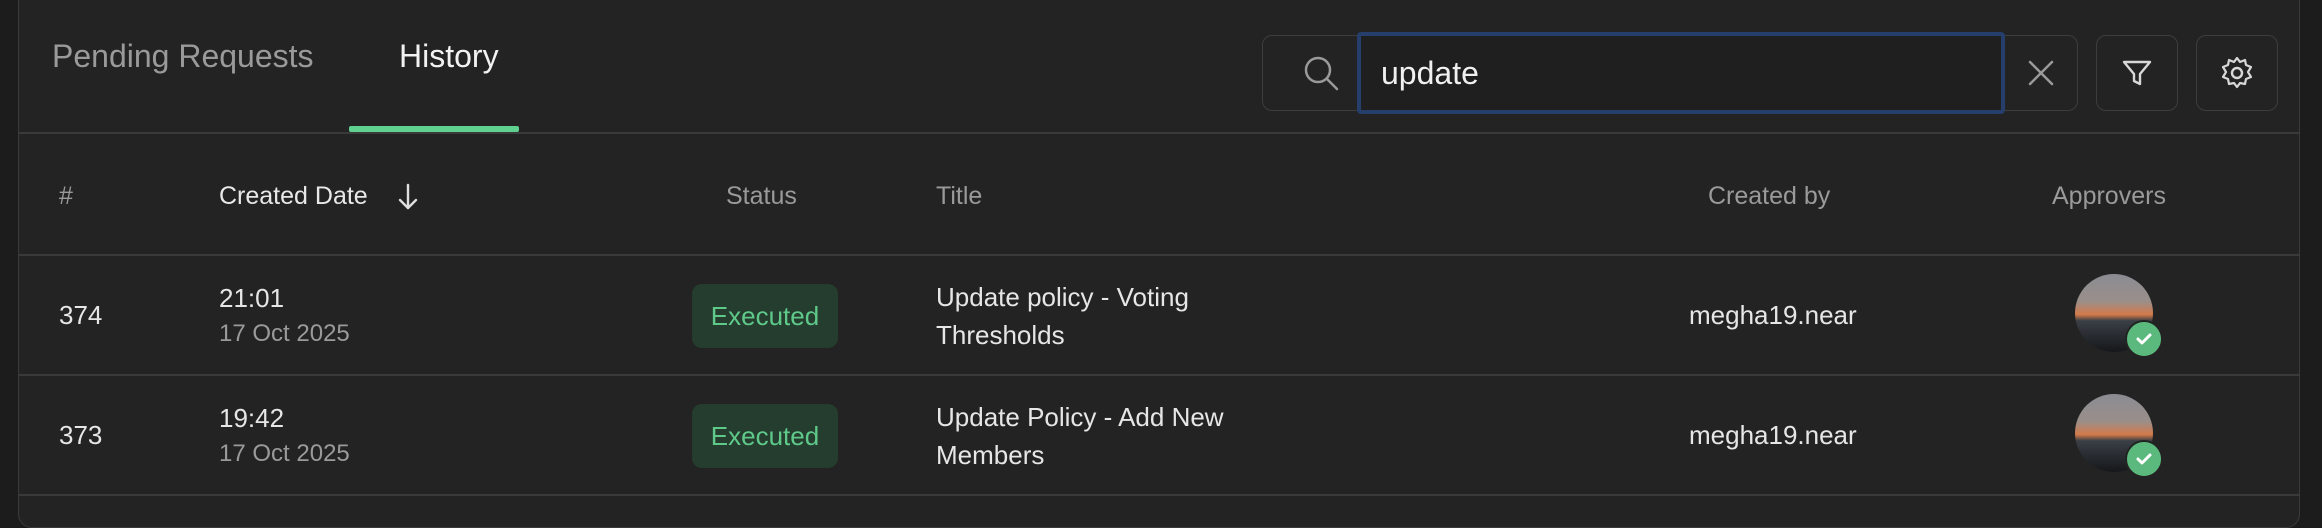 The height and width of the screenshot is (528, 2322). I want to click on column-header-title: Title, so click(959, 196).